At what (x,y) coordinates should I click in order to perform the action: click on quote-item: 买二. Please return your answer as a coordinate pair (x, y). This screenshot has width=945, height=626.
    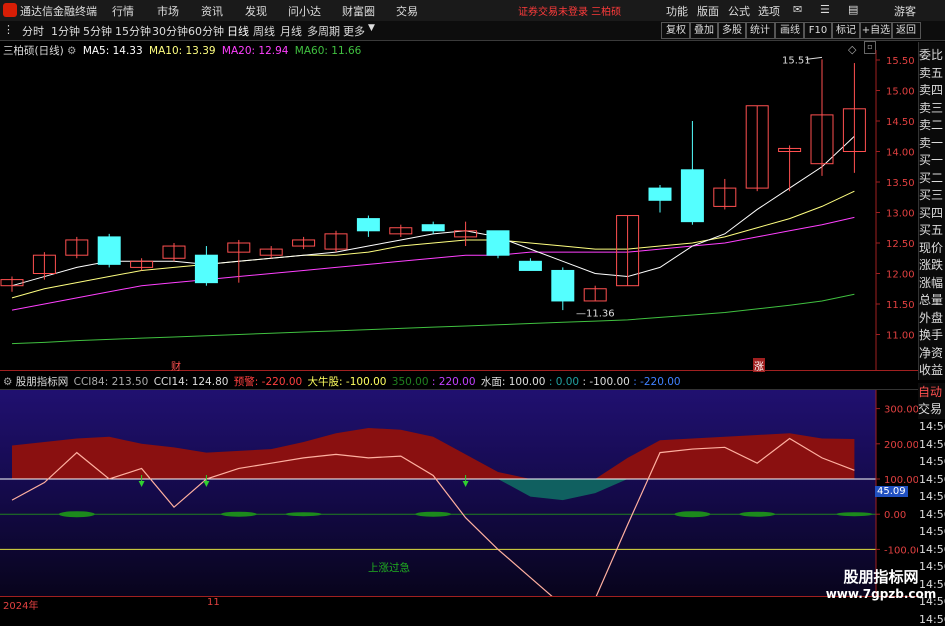
    Looking at the image, I should click on (932, 177).